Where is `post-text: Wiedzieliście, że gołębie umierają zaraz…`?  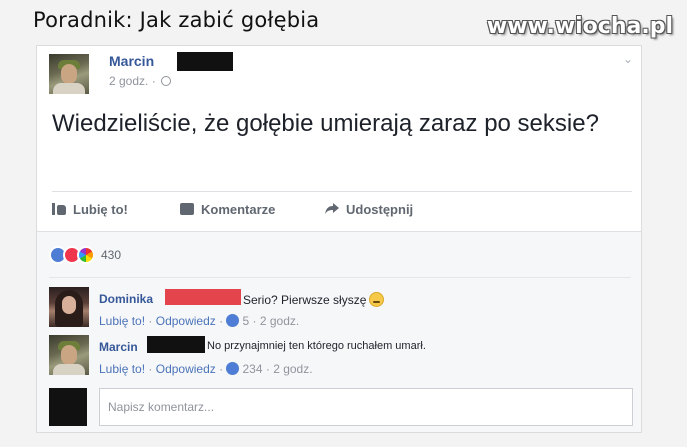
post-text: Wiedzieliście, że gołębie umierają zaraz… is located at coordinates (325, 123).